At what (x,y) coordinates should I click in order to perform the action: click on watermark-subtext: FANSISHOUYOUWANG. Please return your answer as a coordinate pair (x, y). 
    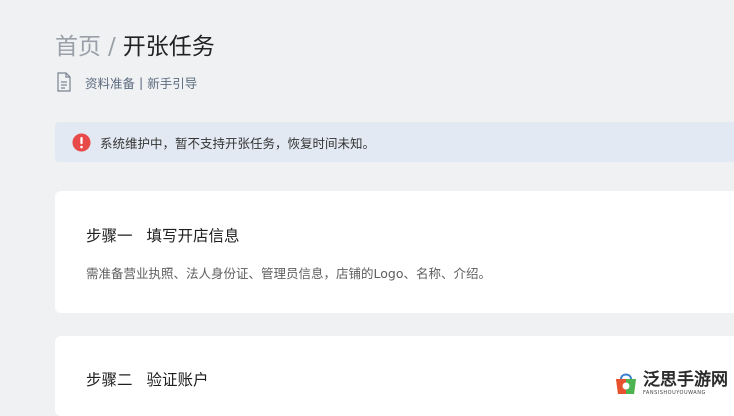
    Looking at the image, I should click on (674, 392).